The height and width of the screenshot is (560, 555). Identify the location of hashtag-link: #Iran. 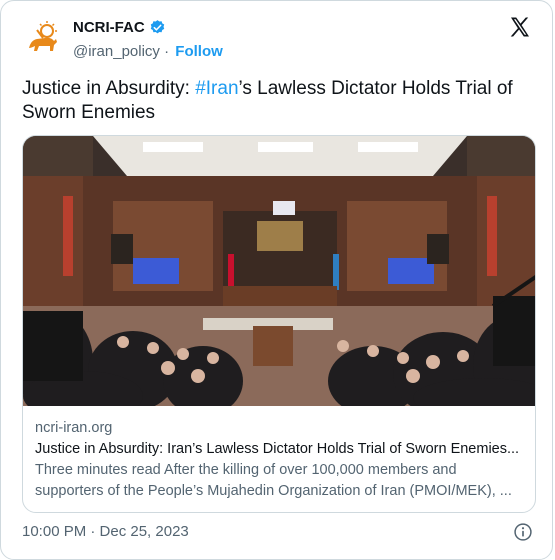
(216, 88).